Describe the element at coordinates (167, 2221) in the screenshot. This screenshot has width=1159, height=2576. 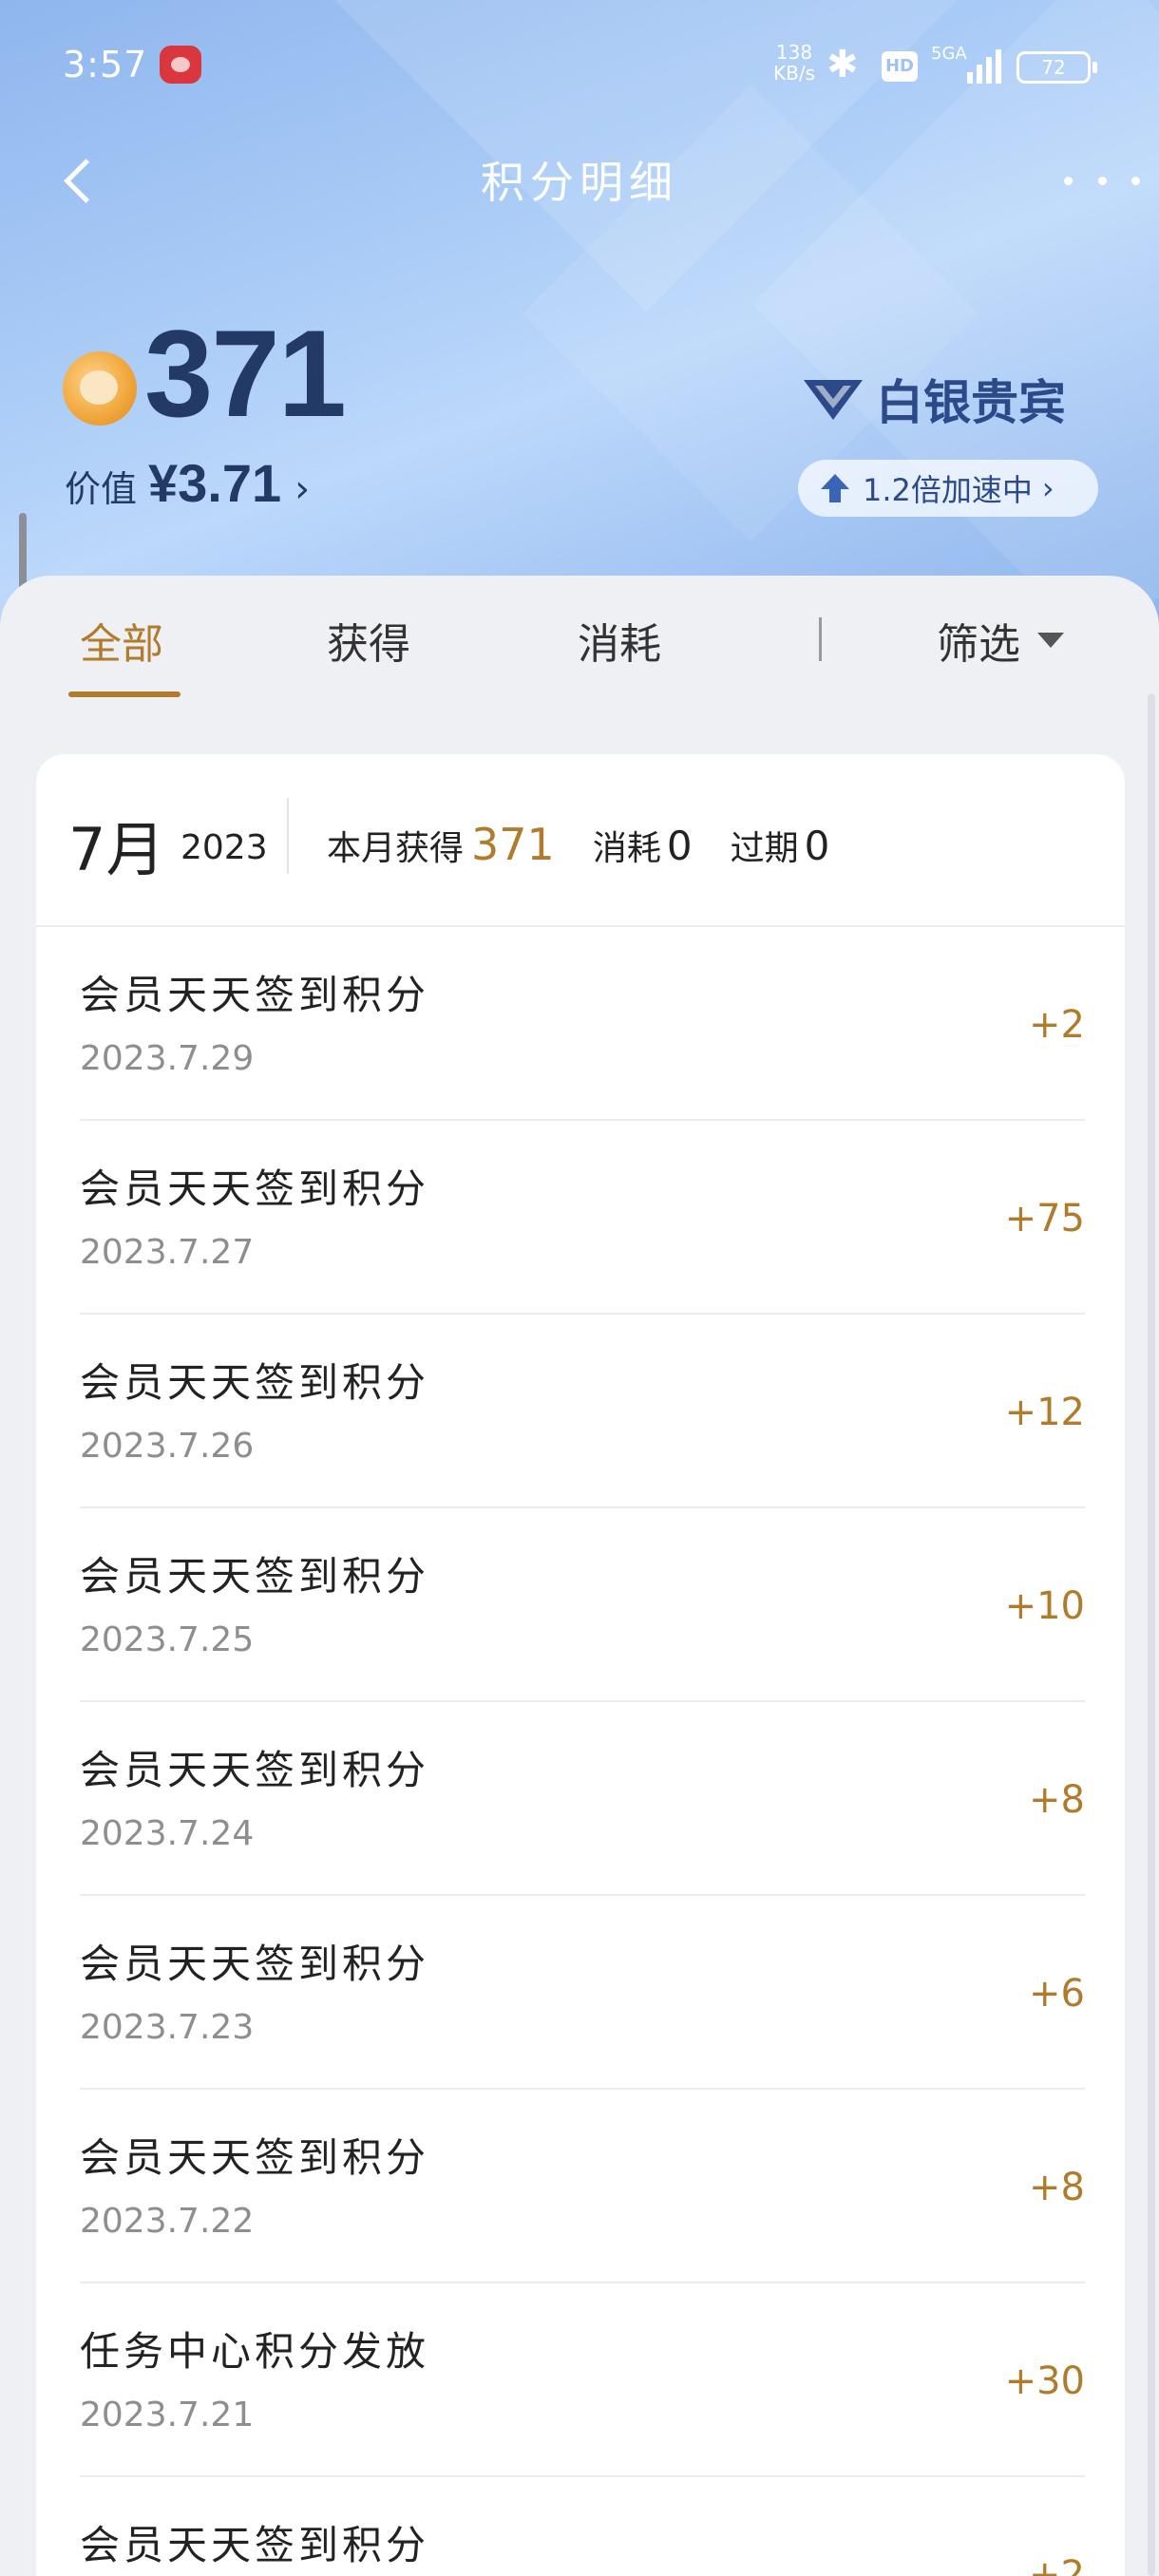
I see `record-date: 2023.7.22` at that location.